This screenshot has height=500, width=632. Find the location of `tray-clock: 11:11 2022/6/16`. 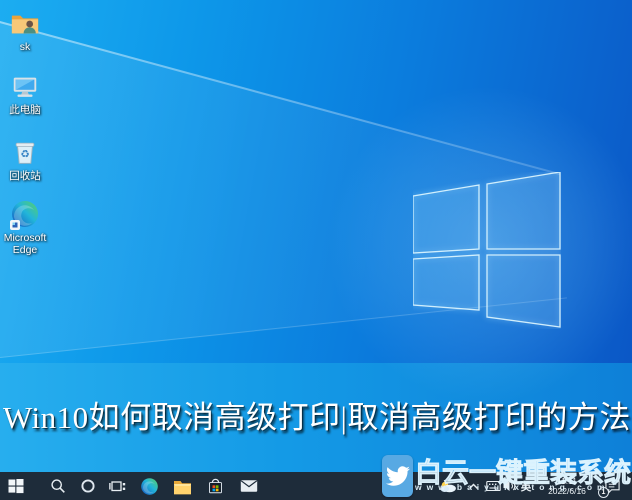

tray-clock: 11:11 2022/6/16 is located at coordinates (567, 486).